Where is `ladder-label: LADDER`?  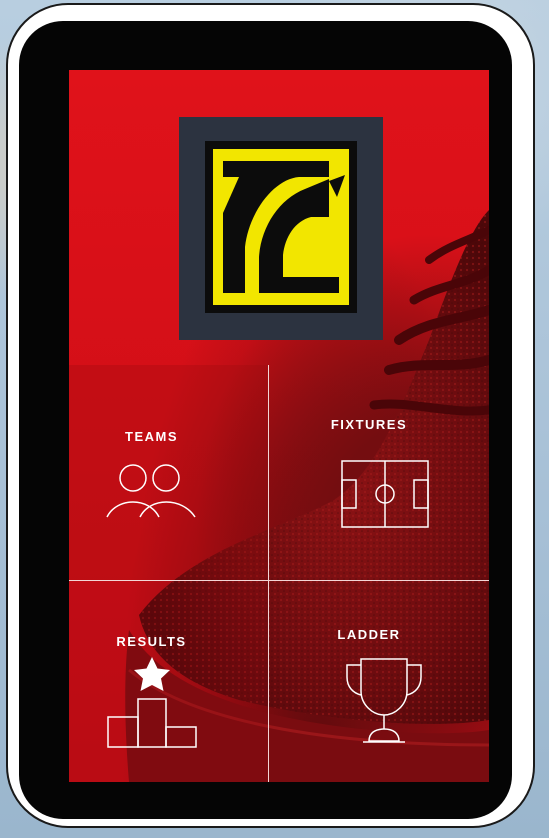
ladder-label: LADDER is located at coordinates (369, 634).